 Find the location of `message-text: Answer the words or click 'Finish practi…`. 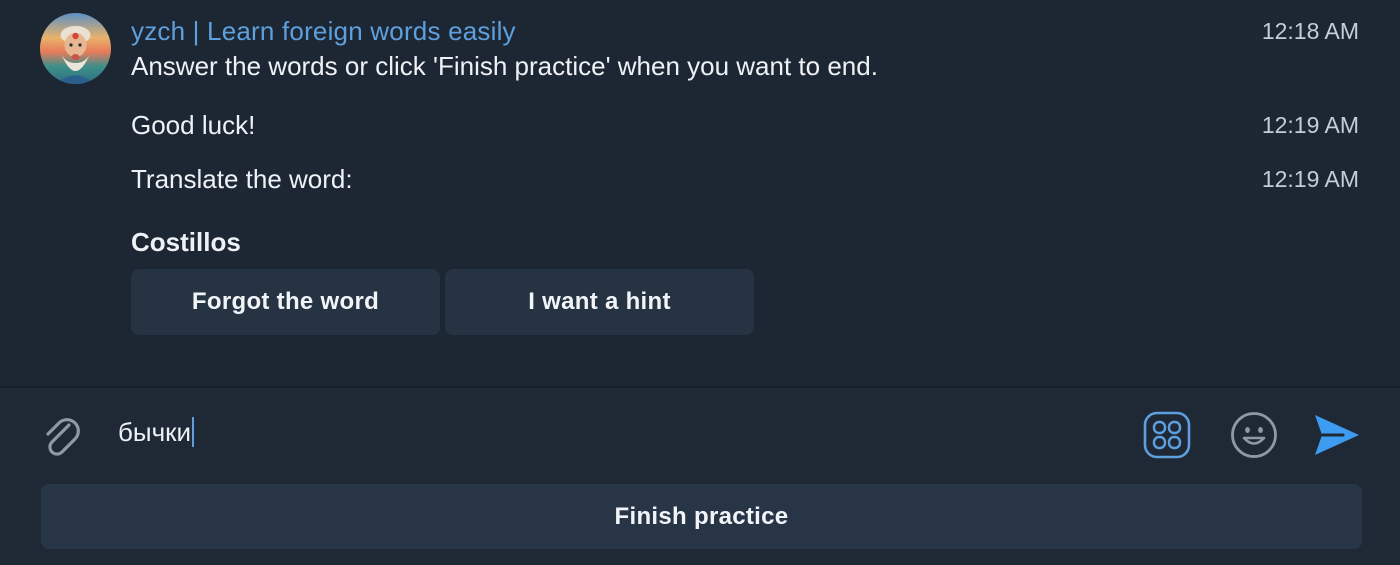

message-text: Answer the words or click 'Finish practi… is located at coordinates (504, 66).